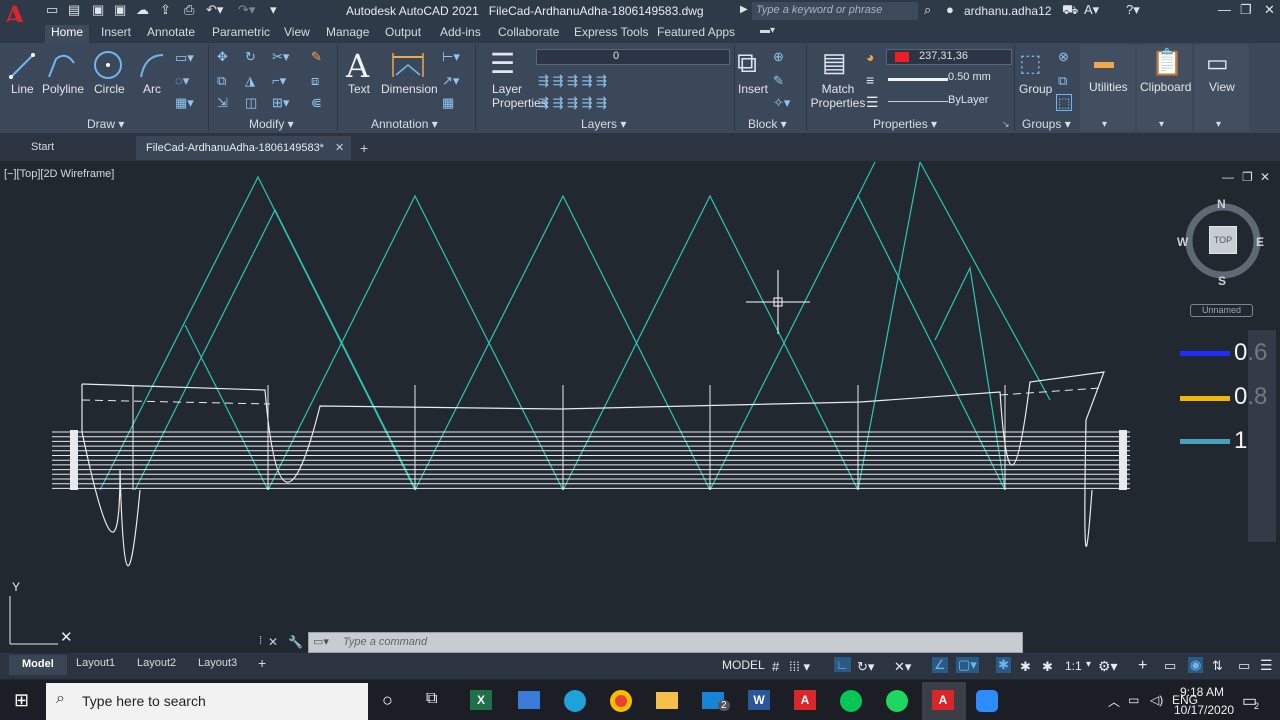  Describe the element at coordinates (1265, 177) in the screenshot. I see `viewport-close-icon: ✕` at that location.